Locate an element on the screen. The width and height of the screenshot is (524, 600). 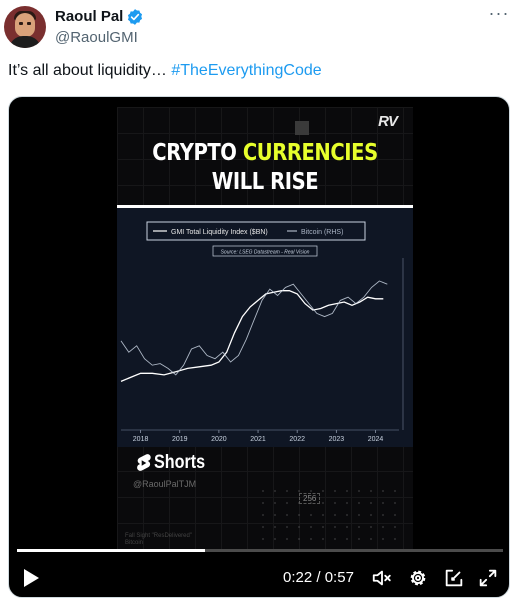
fullscreen-icon is located at coordinates (488, 578).